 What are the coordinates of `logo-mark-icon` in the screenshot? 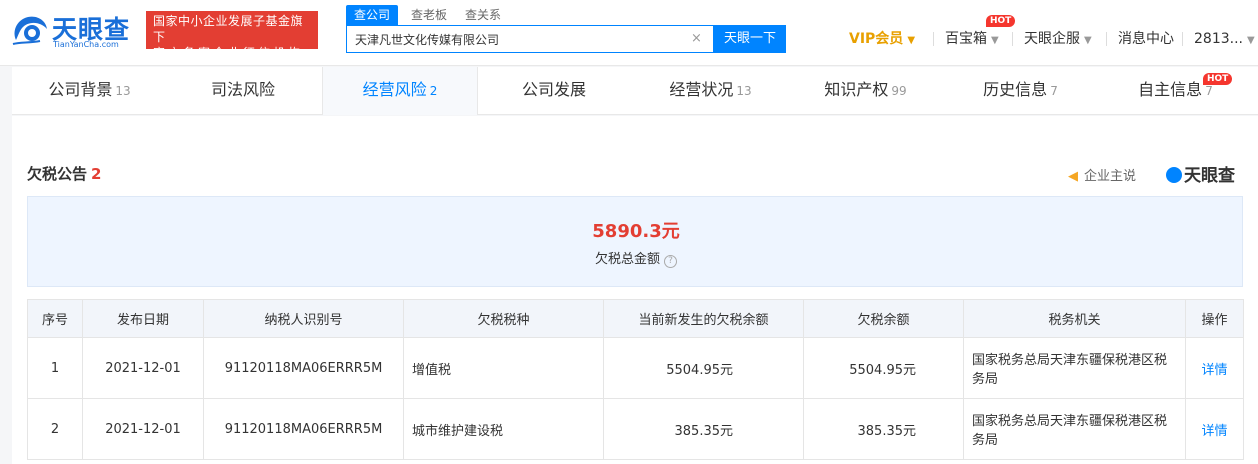 It's located at (29, 30).